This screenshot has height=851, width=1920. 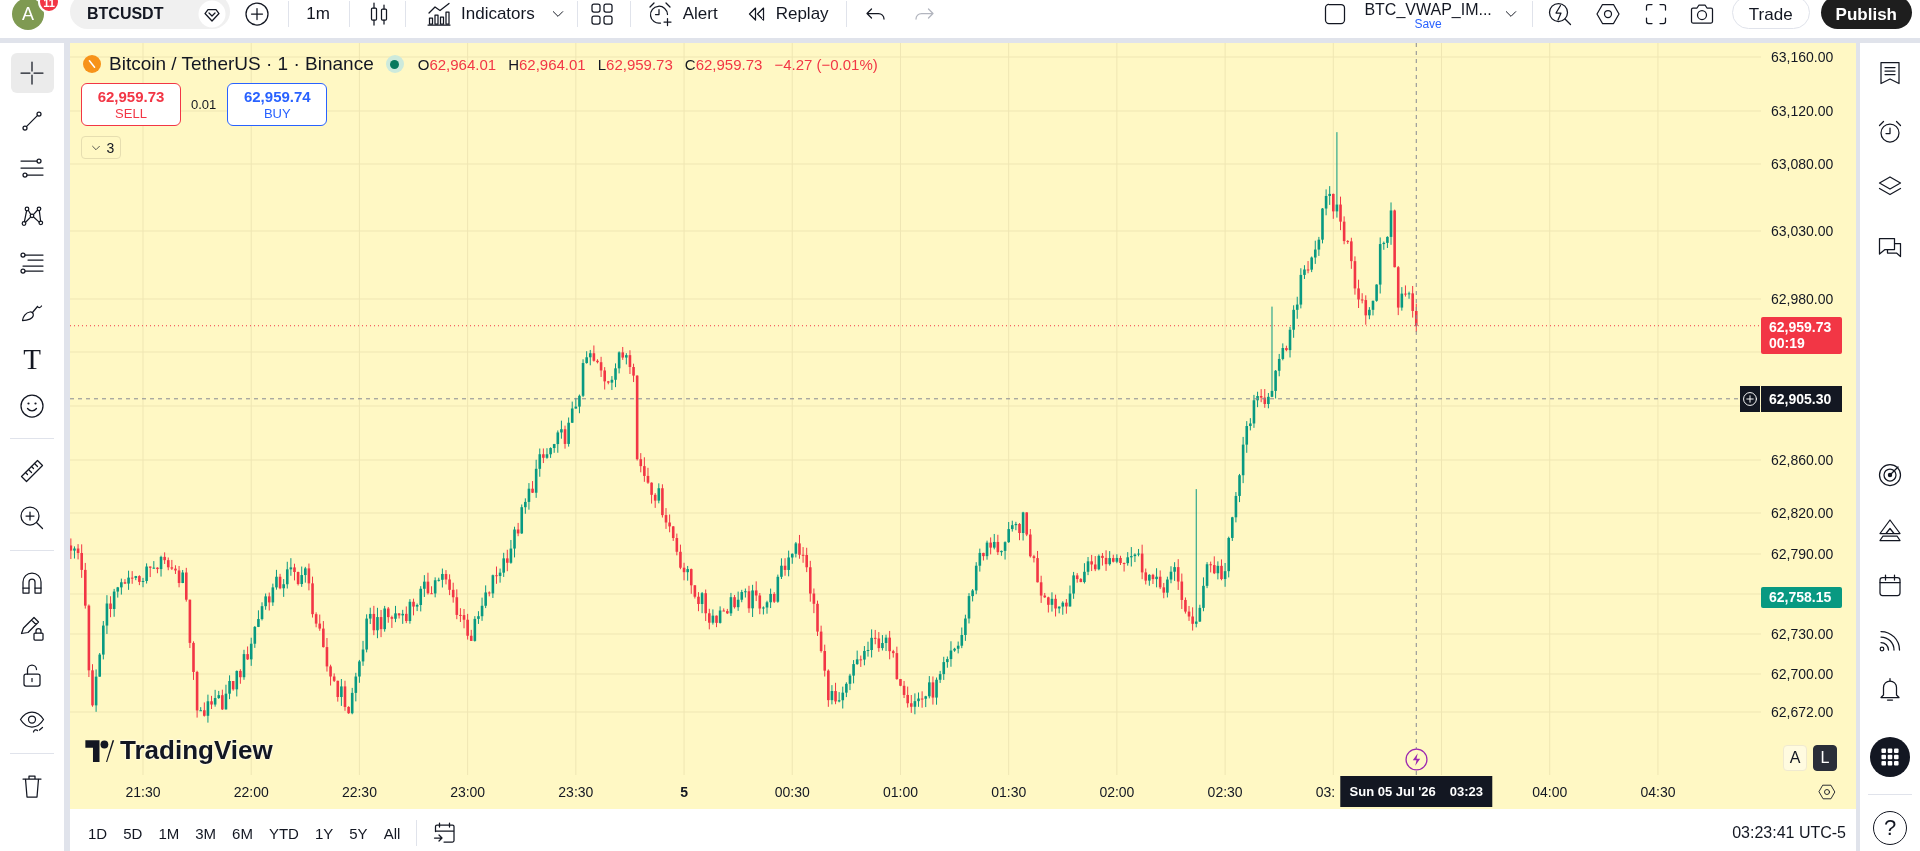 I want to click on logo-wordmark: TradingView, so click(x=196, y=750).